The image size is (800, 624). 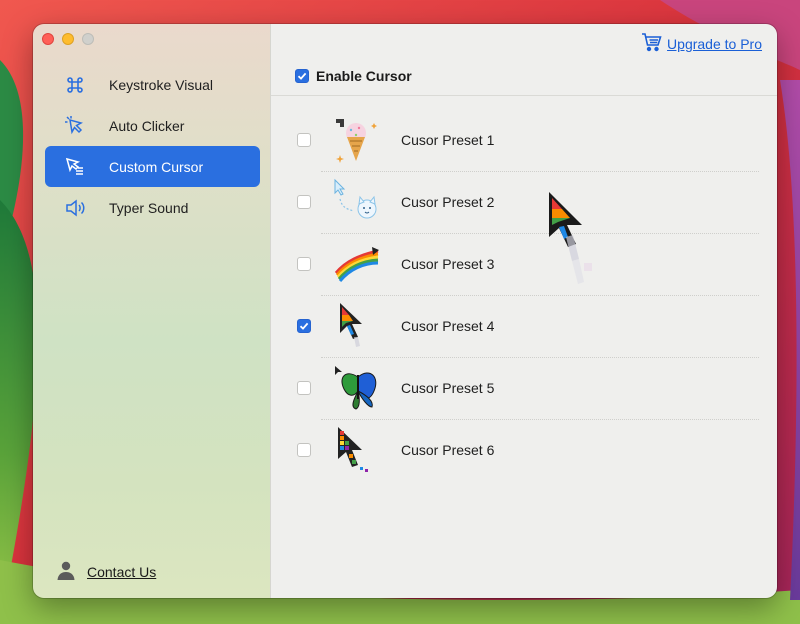 I want to click on cart-icon, so click(x=652, y=43).